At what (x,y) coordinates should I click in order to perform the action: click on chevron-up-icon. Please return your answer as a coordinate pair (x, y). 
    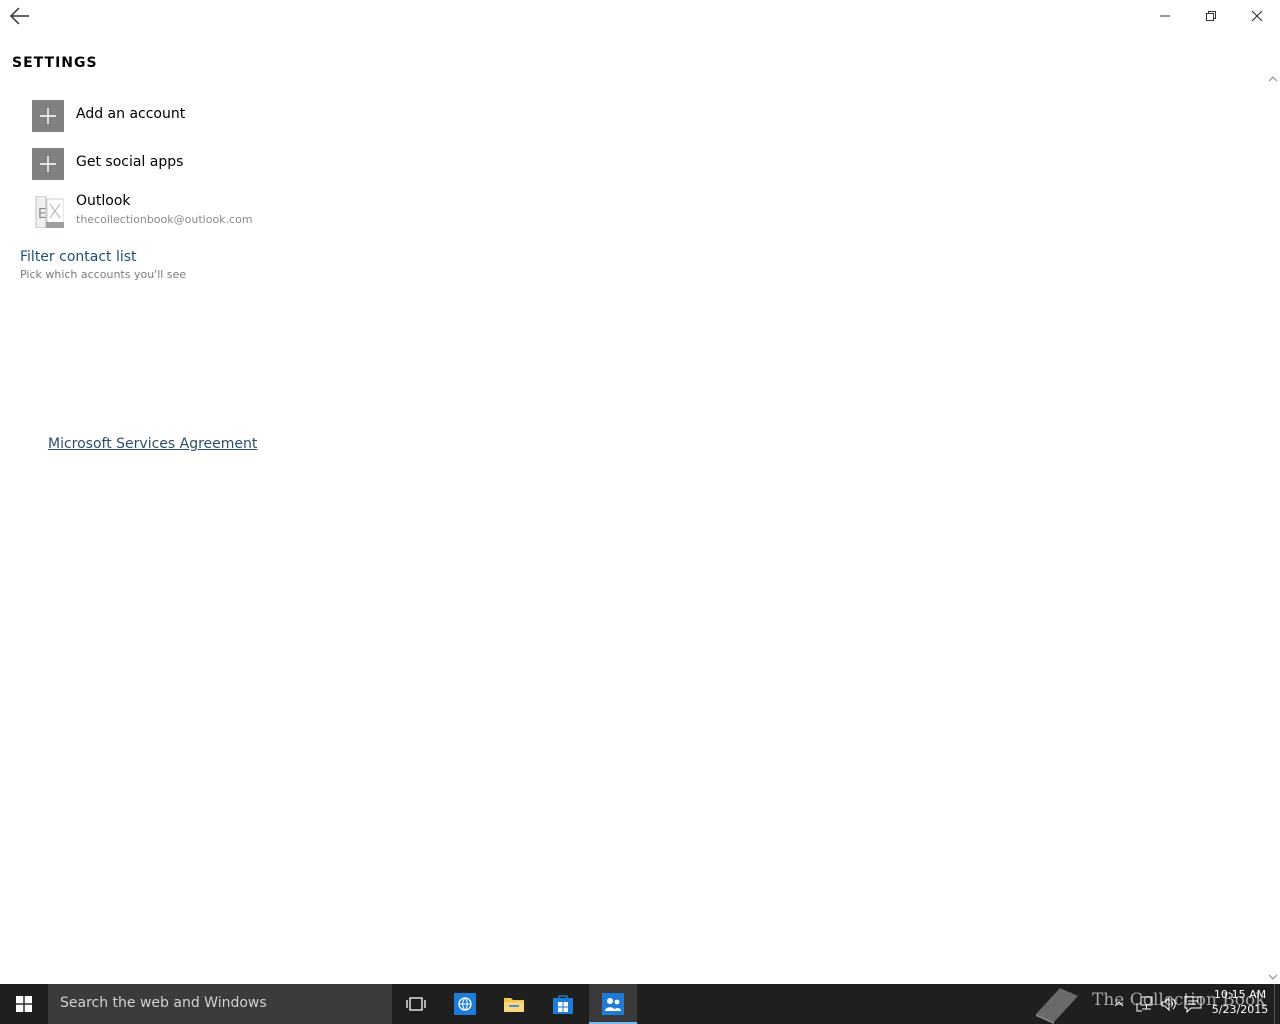
    Looking at the image, I should click on (1119, 1004).